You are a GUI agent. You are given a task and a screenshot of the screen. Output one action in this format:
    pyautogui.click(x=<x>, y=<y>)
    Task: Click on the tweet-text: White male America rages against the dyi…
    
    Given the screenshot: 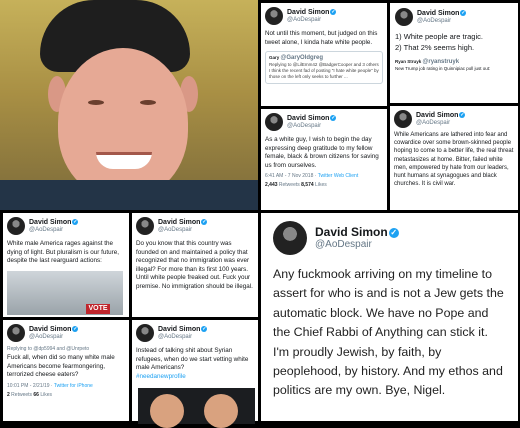 What is the action you would take?
    pyautogui.click(x=63, y=252)
    